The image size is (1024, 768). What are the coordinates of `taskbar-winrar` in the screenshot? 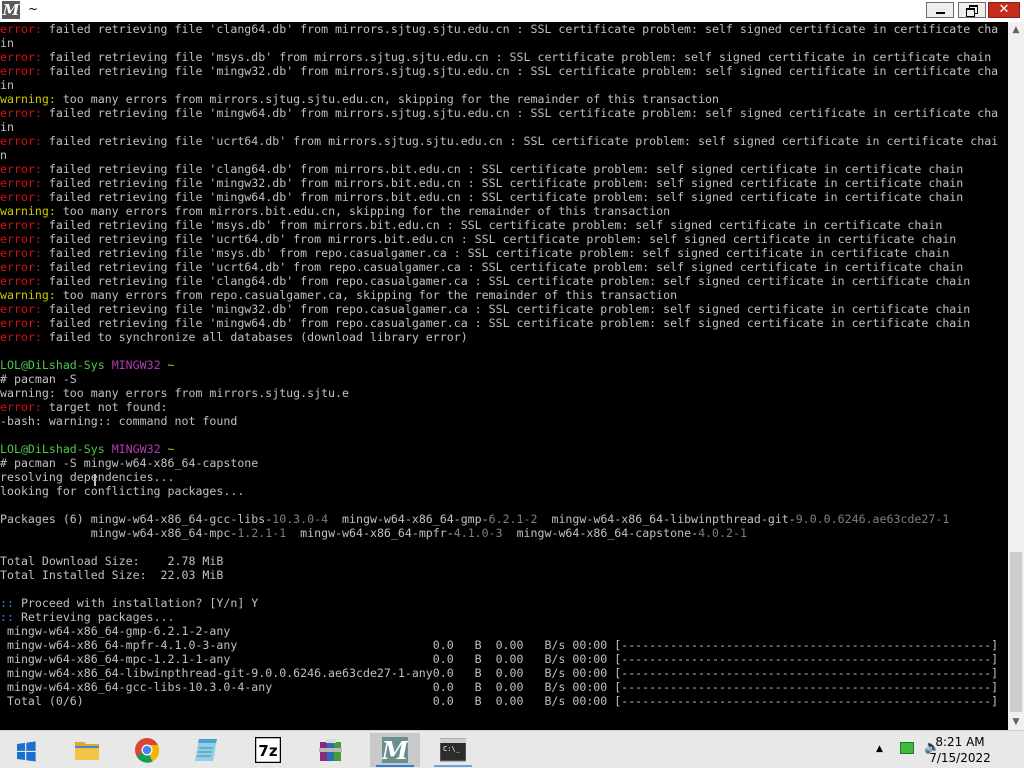 It's located at (331, 750).